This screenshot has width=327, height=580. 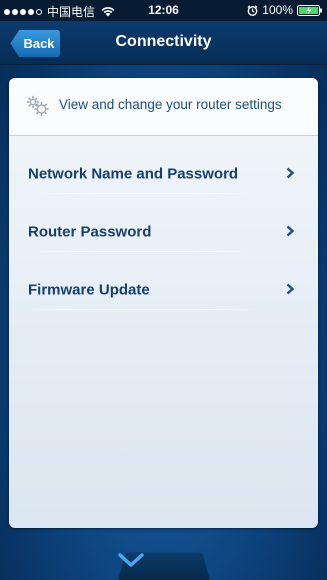 I want to click on card-header: View and change your router settings, so click(x=163, y=107).